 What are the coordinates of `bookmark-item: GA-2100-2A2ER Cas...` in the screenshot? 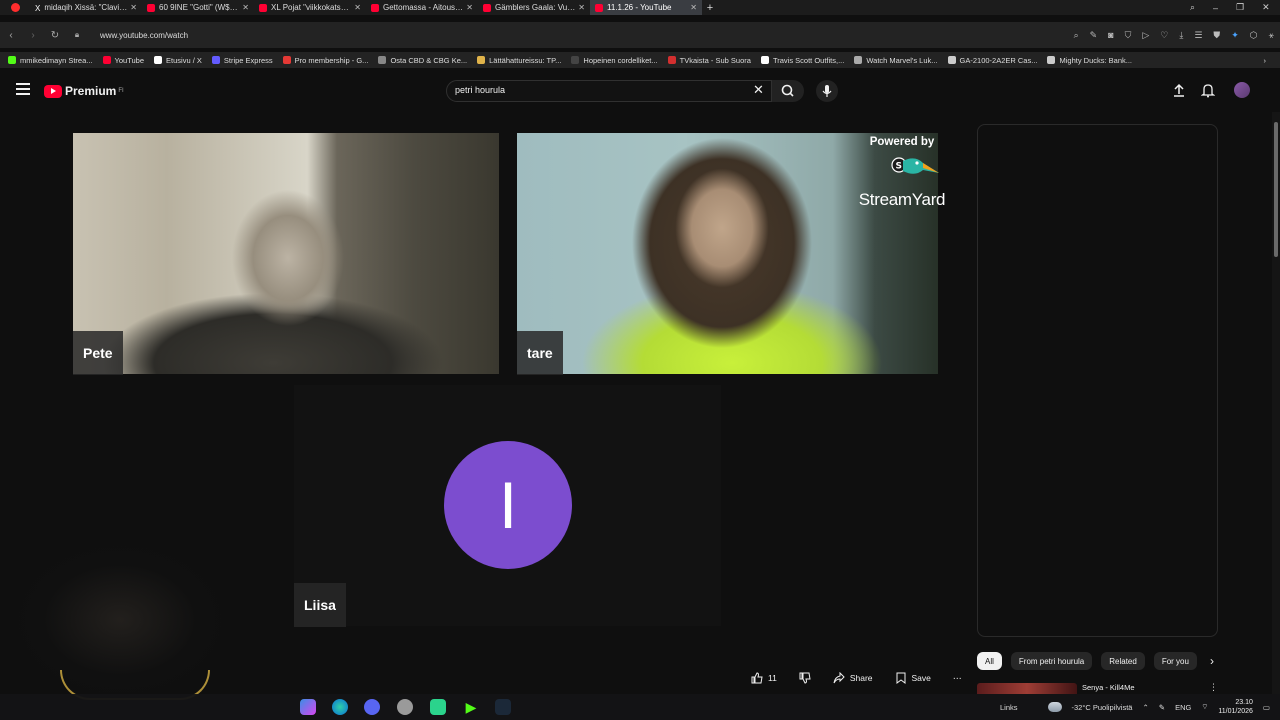 It's located at (992, 60).